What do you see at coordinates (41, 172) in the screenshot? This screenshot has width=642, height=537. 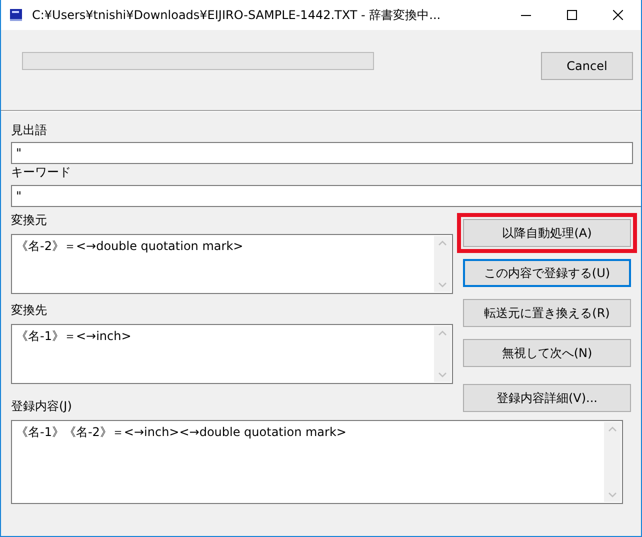 I see `field-label: キーワード` at bounding box center [41, 172].